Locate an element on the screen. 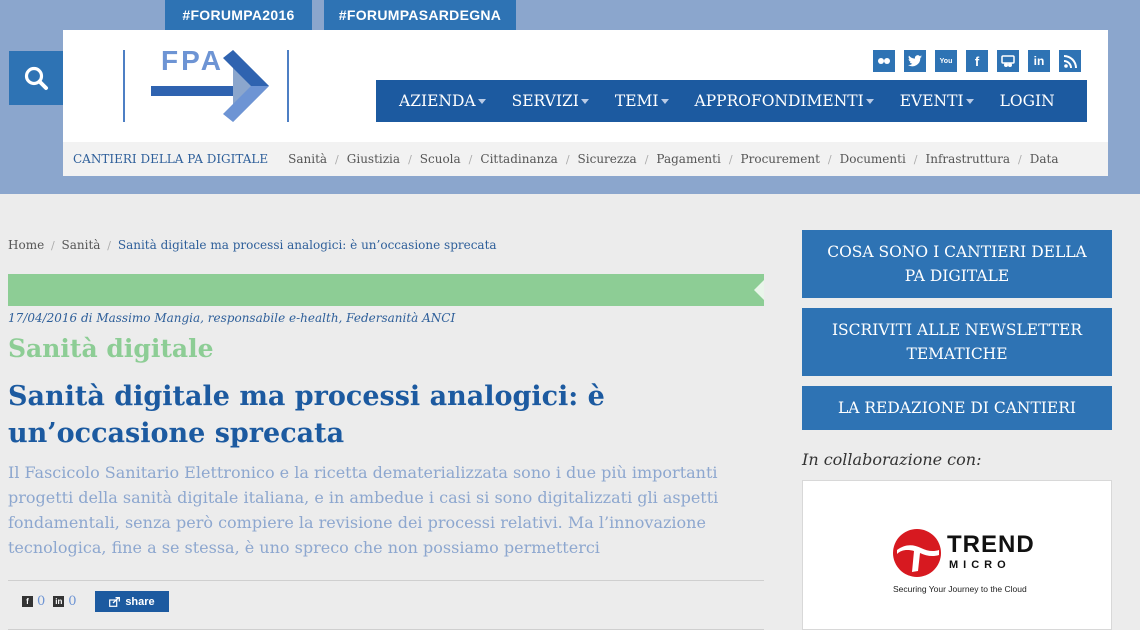  sponsor-brand-sub: MICRO is located at coordinates (980, 565).